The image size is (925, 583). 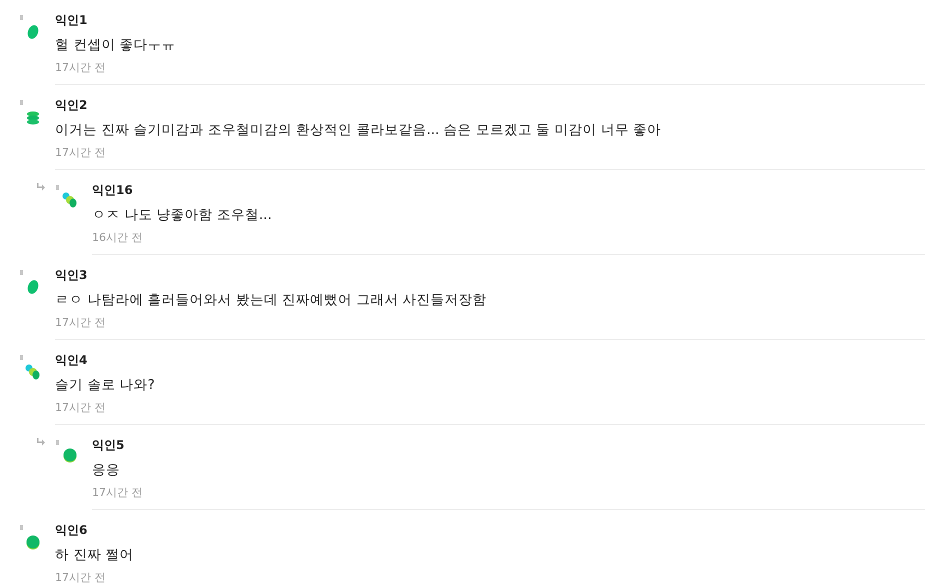 What do you see at coordinates (95, 555) in the screenshot?
I see `comment-text: 하 진짜 쩔어` at bounding box center [95, 555].